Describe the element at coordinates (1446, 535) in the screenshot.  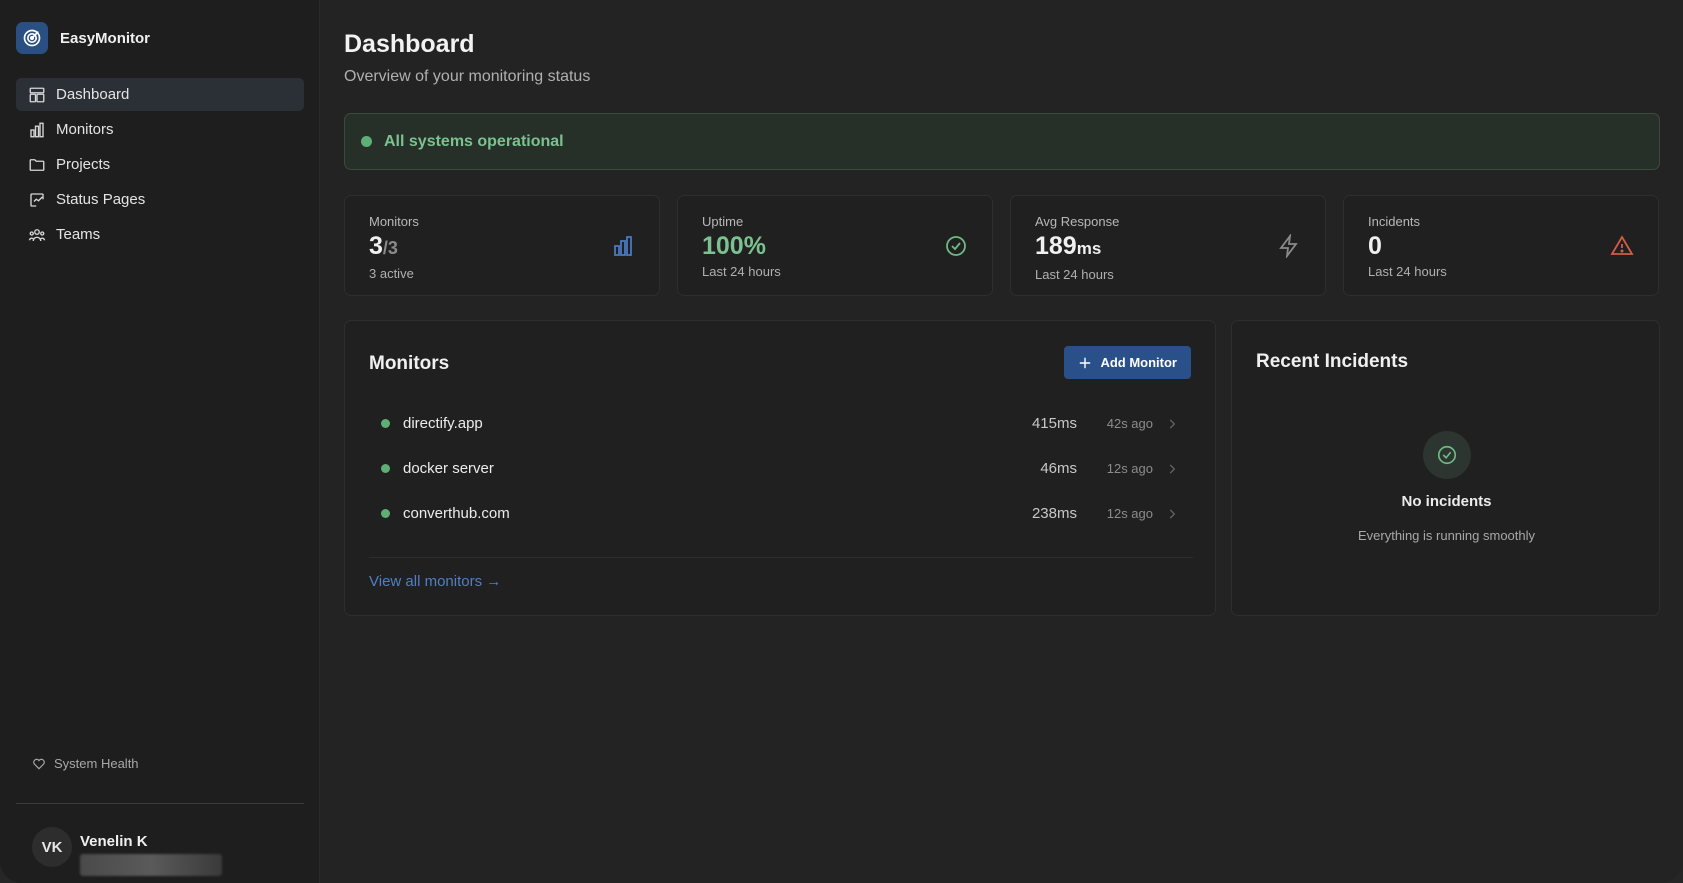
I see `empty-subtitle: Everything is running smoothly` at that location.